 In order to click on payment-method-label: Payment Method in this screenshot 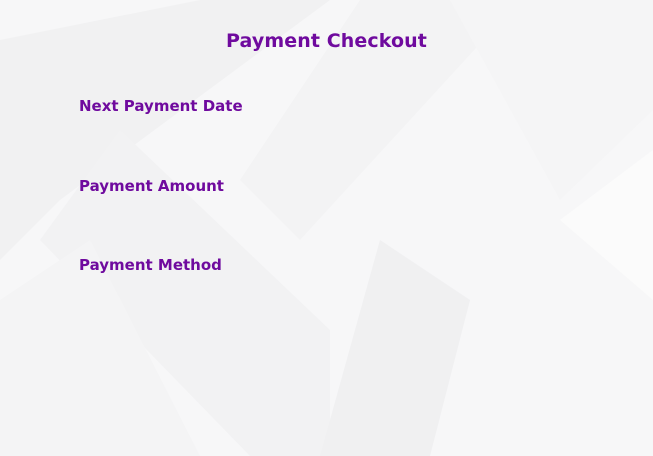, I will do `click(150, 265)`.